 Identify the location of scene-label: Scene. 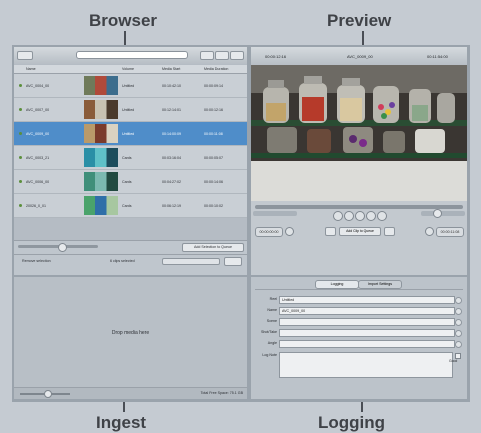
(271, 321).